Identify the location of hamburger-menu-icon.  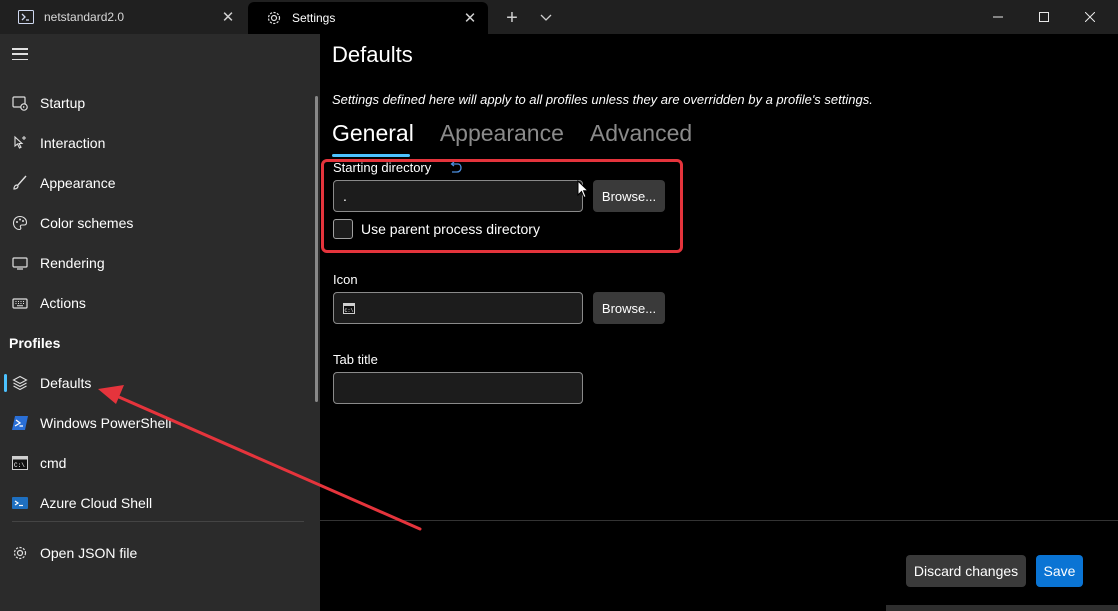
(20, 54).